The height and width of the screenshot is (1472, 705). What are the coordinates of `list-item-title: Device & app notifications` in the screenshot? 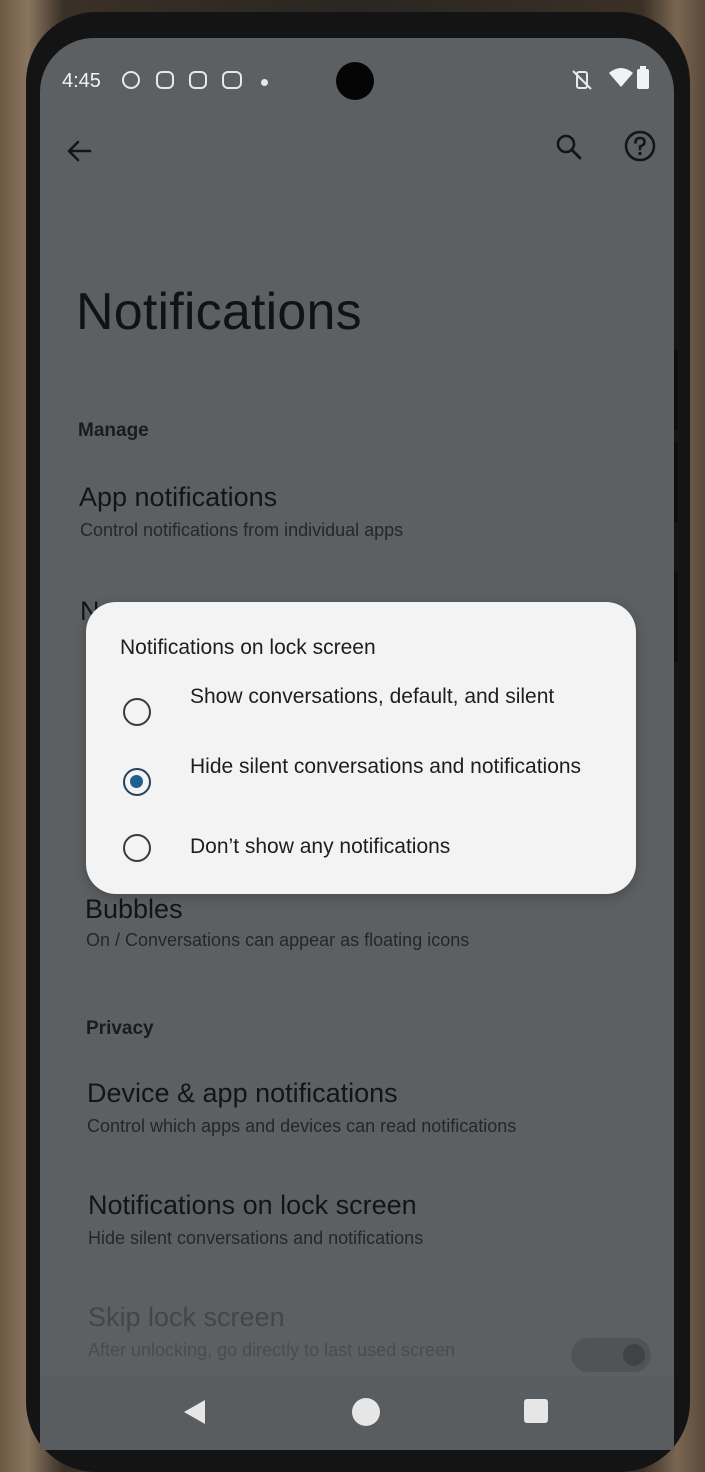 It's located at (242, 1093).